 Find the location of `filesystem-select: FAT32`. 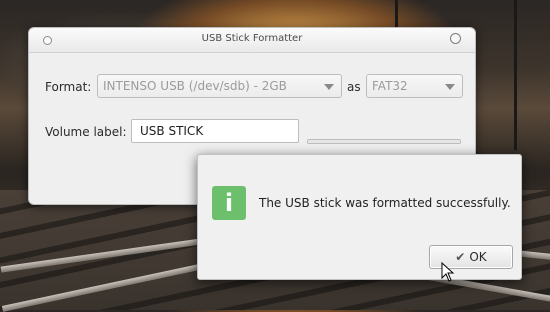

filesystem-select: FAT32 is located at coordinates (414, 86).